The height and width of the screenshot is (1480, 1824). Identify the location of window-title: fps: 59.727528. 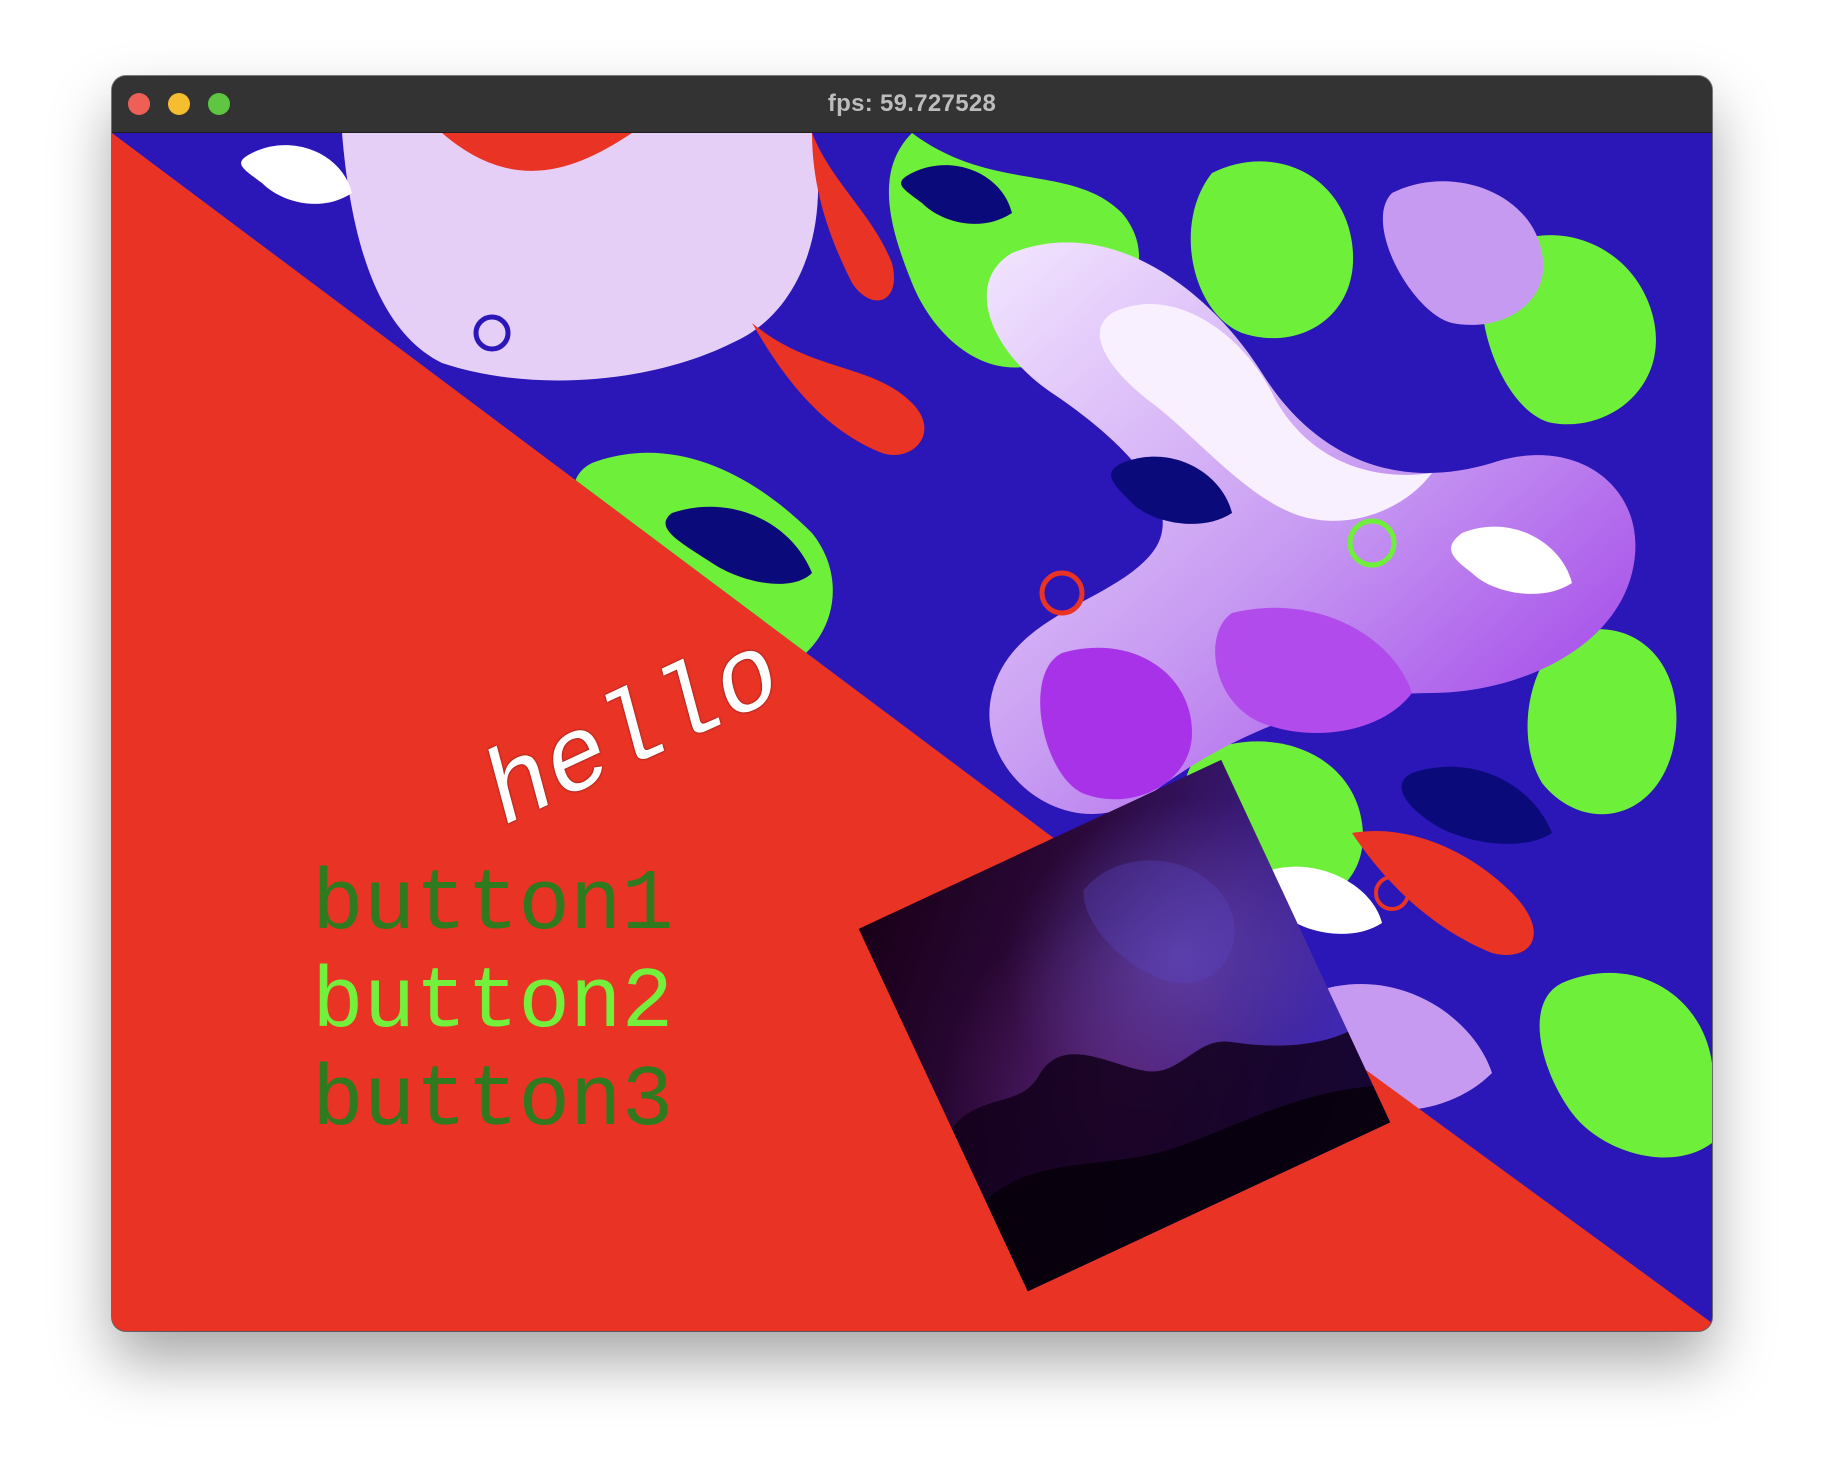
(912, 103).